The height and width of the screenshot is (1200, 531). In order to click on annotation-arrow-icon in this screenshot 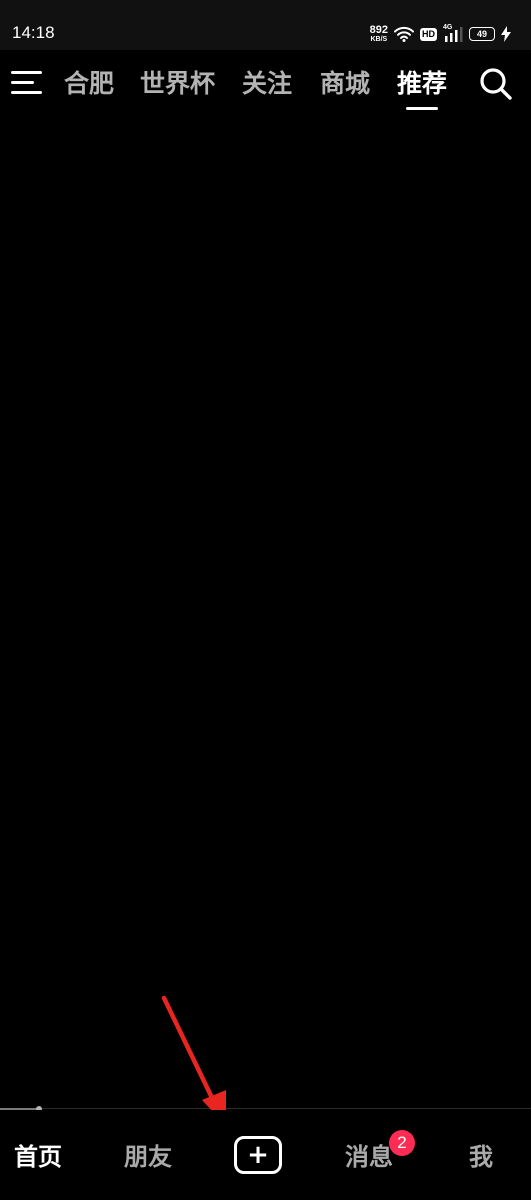, I will do `click(193, 1060)`.